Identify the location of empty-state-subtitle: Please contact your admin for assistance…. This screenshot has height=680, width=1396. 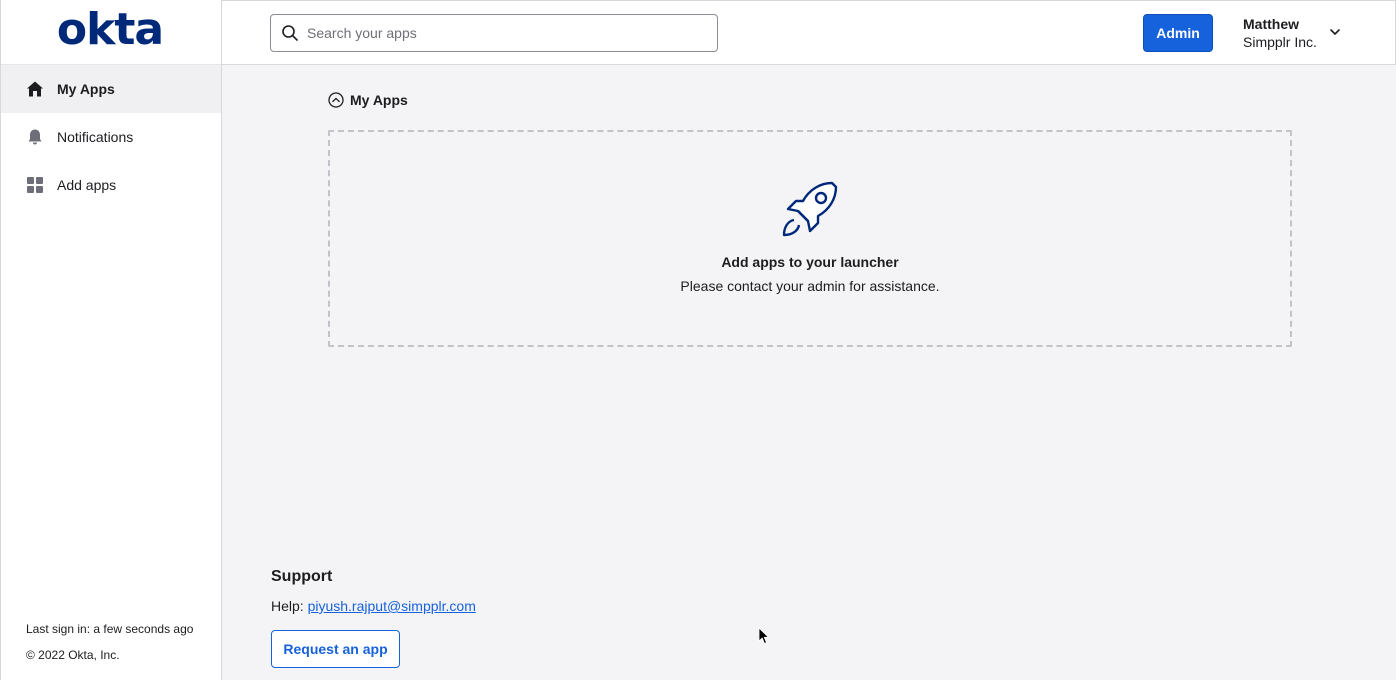
(810, 286).